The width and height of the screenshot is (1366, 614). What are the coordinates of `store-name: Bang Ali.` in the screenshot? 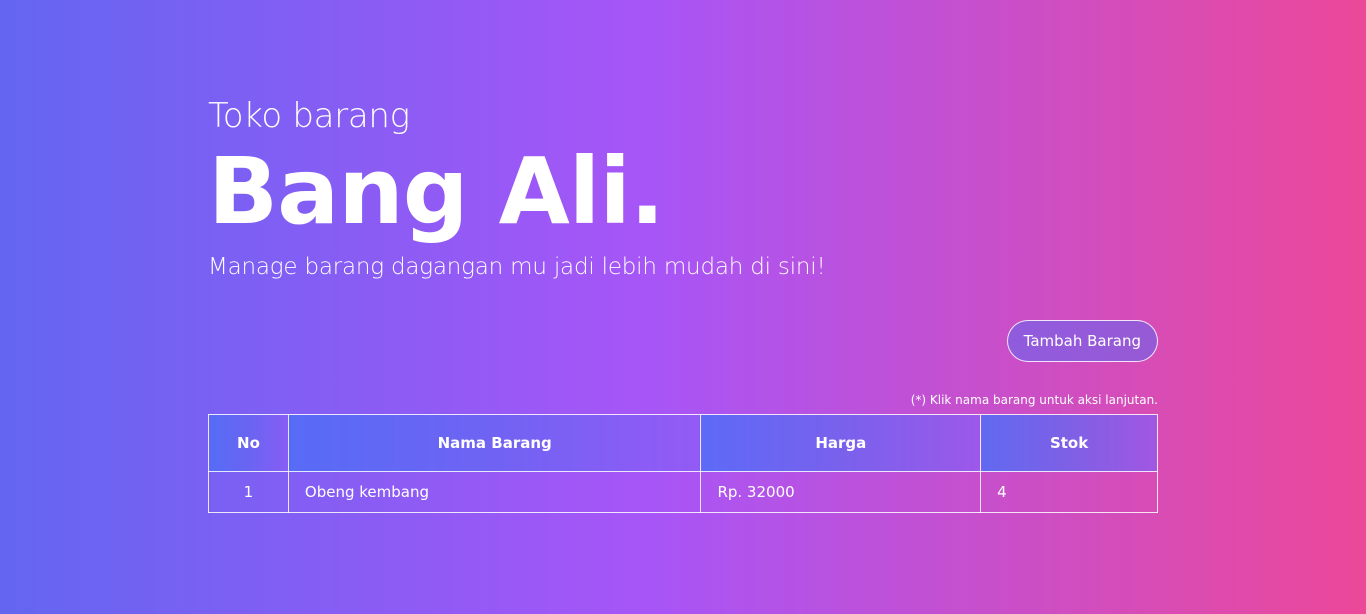 It's located at (436, 191).